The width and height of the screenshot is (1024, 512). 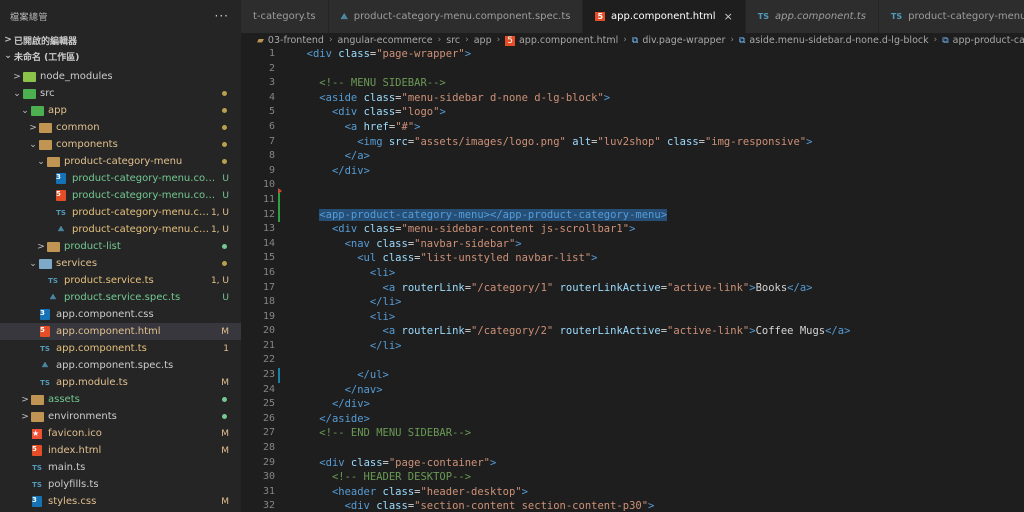 I want to click on file-tree-item: > node_modules, so click(x=120, y=76).